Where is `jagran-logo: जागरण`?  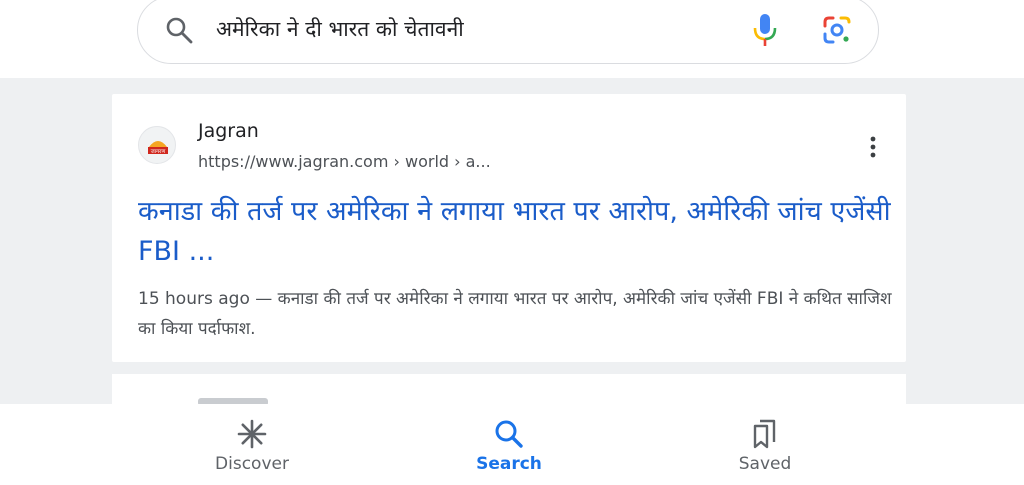 jagran-logo: जागरण is located at coordinates (157, 145).